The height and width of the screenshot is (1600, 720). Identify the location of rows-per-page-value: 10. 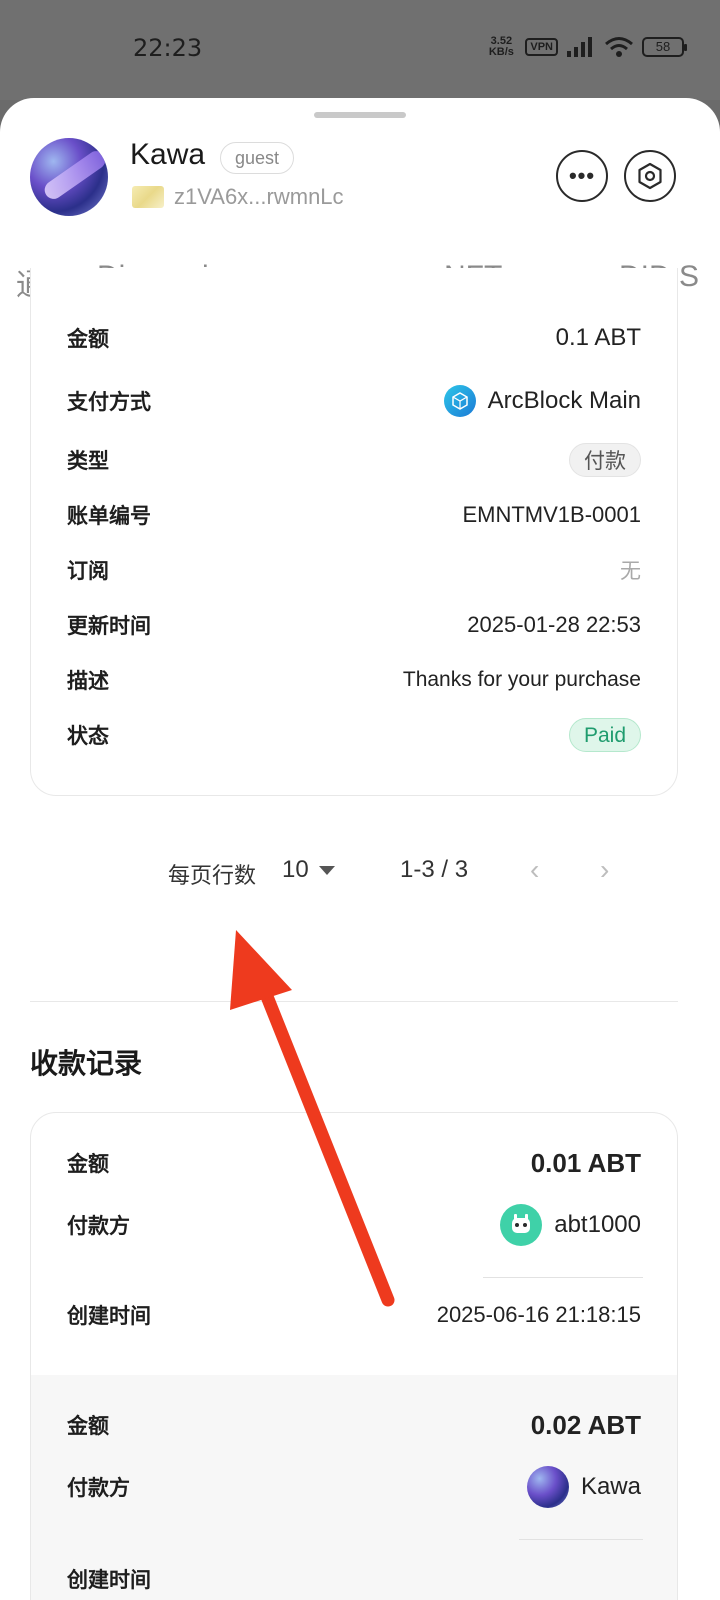
(295, 869).